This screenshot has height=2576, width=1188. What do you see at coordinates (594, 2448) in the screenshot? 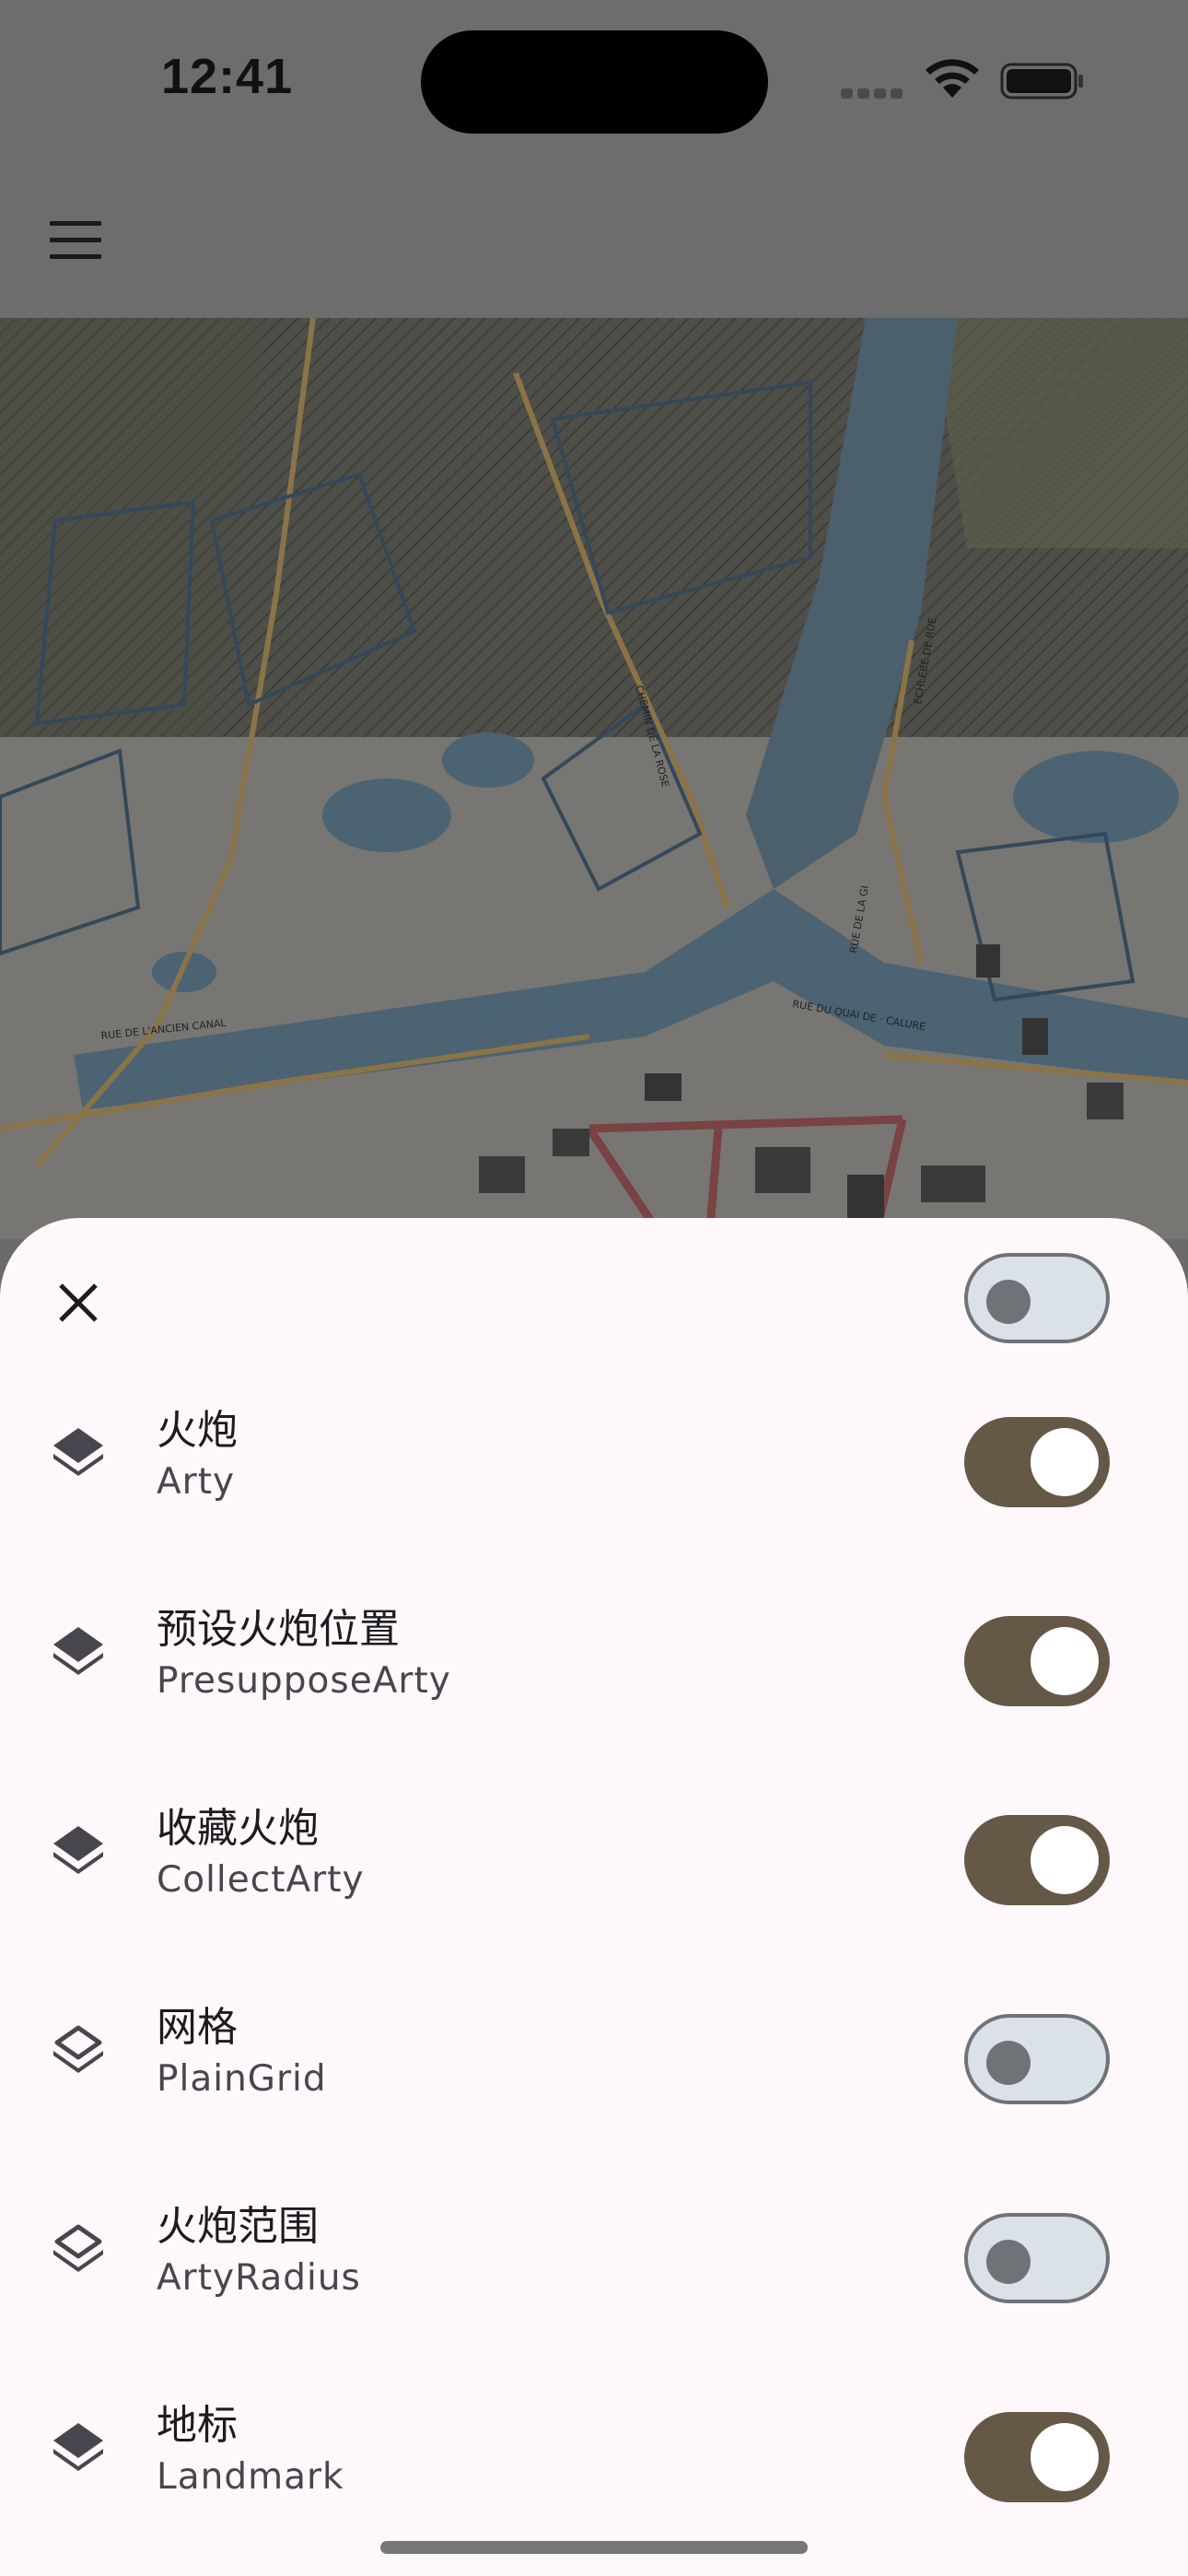
I see `layer-row-landmark: 地标 Landmark` at bounding box center [594, 2448].